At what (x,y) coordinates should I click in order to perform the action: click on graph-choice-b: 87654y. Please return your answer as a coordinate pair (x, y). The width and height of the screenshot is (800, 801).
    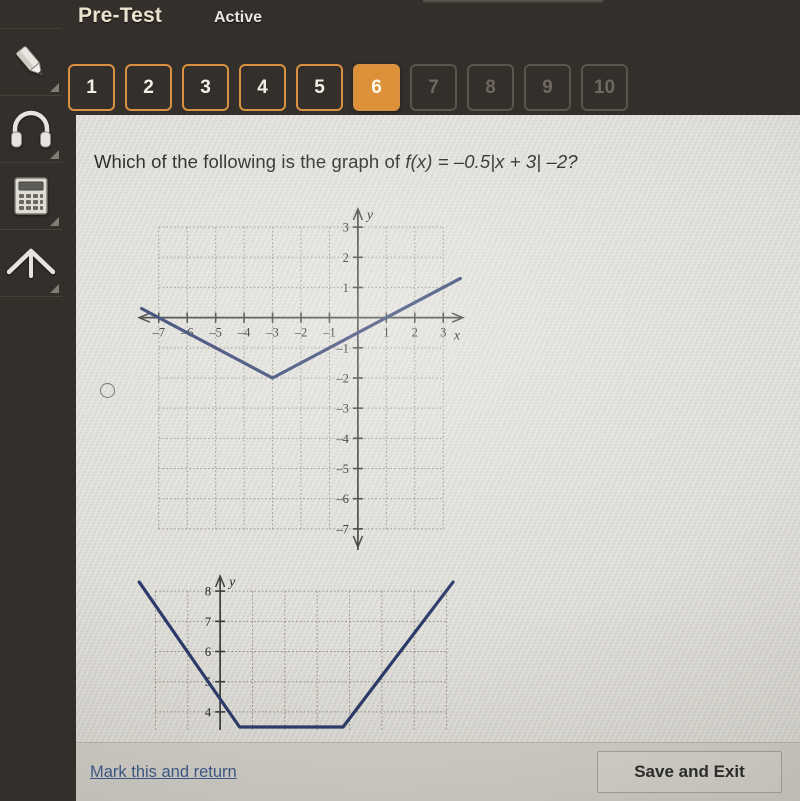
    Looking at the image, I should click on (301, 656).